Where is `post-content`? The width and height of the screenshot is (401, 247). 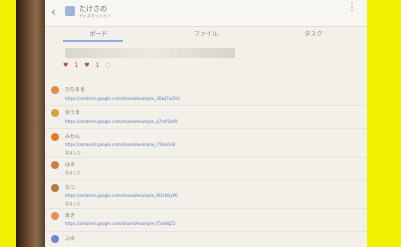 post-content is located at coordinates (150, 53).